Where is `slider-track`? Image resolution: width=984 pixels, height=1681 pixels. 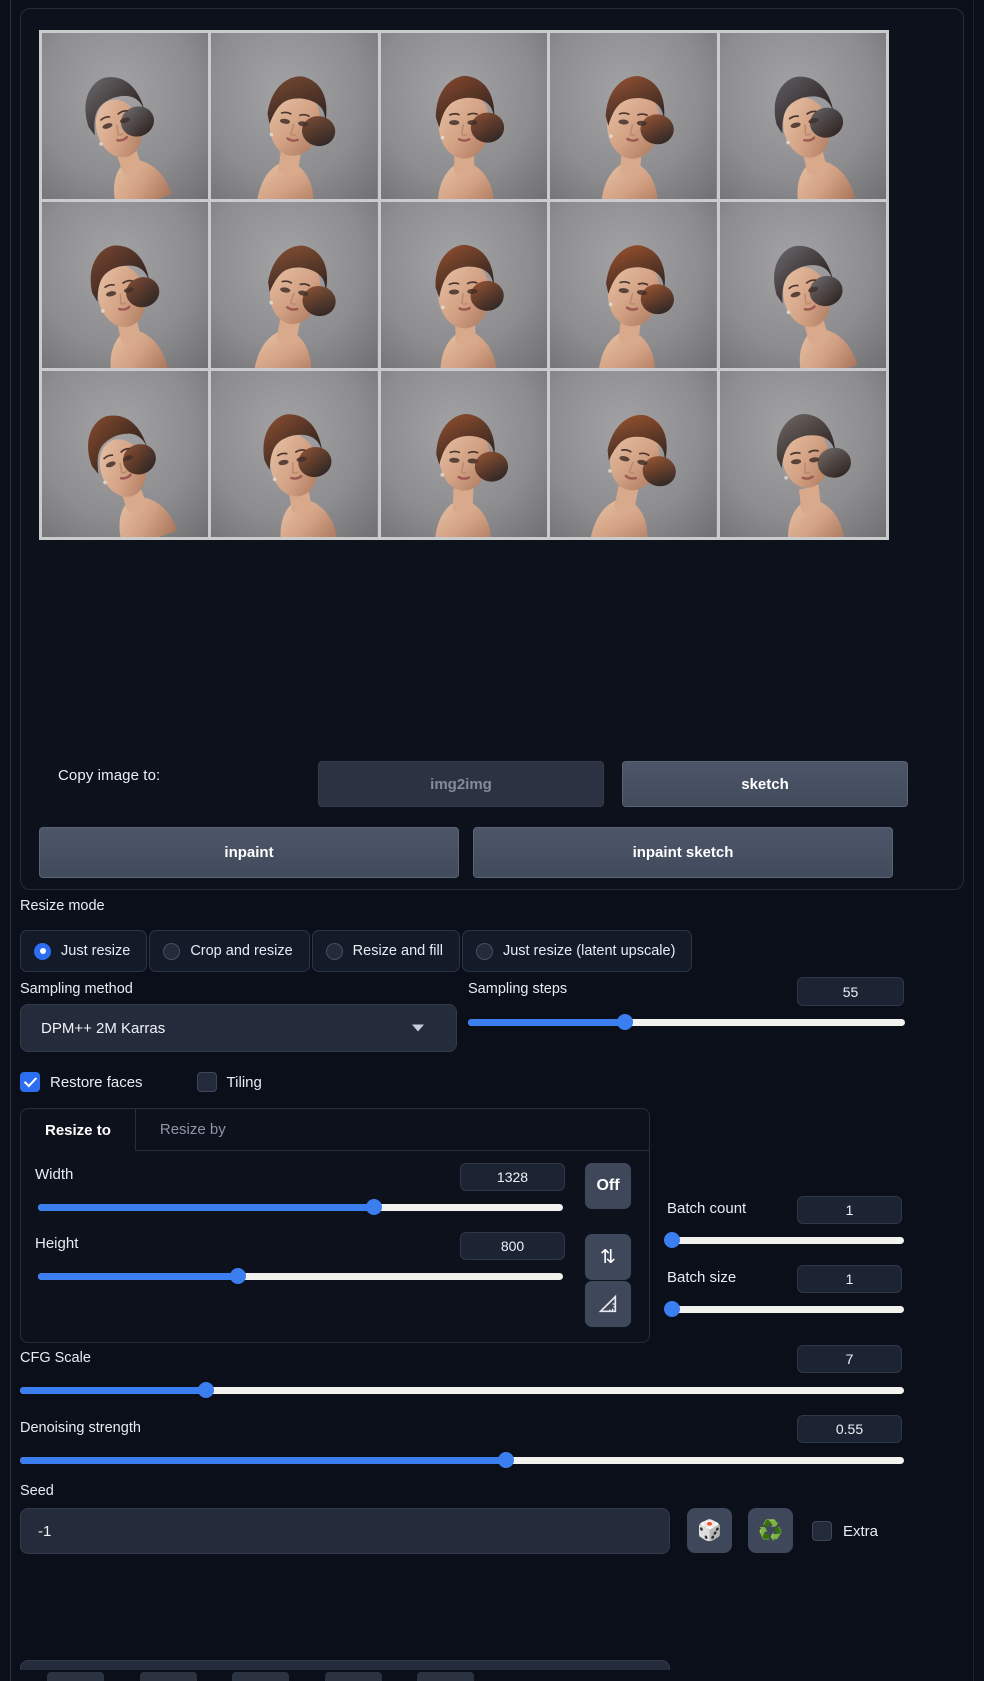
slider-track is located at coordinates (785, 1240).